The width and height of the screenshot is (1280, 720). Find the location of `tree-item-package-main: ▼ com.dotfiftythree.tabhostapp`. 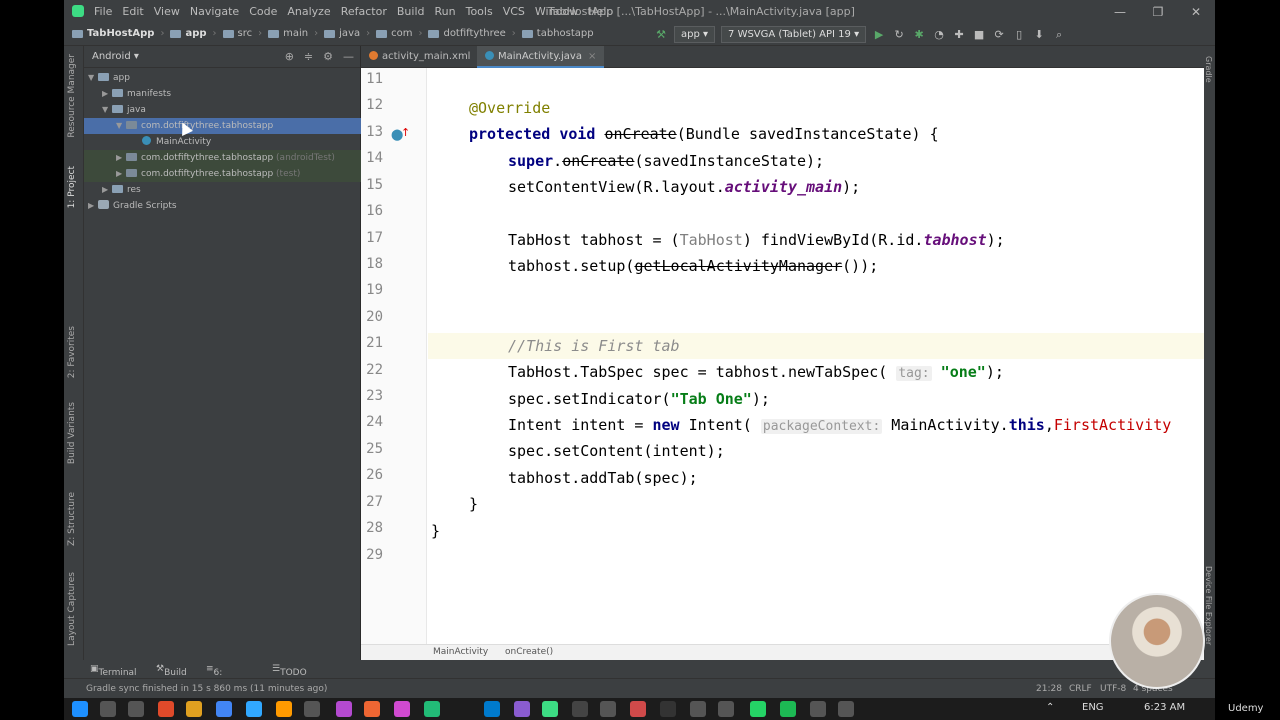

tree-item-package-main: ▼ com.dotfiftythree.tabhostapp is located at coordinates (222, 126).